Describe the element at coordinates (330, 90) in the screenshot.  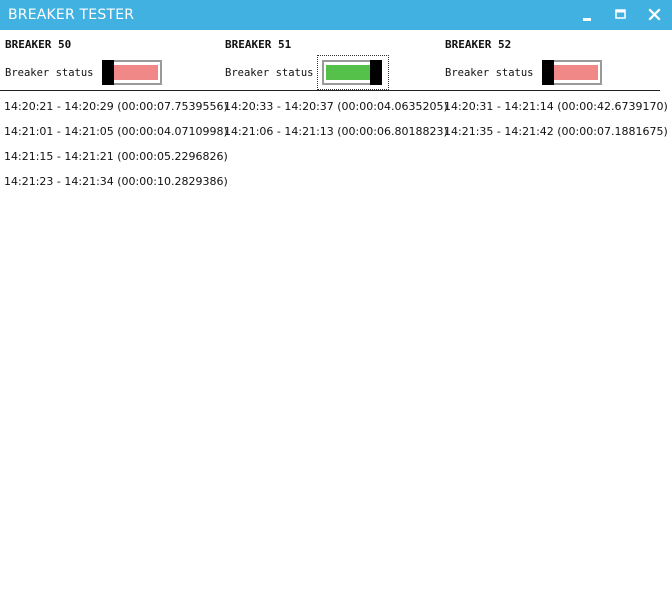
I see `header-divider` at that location.